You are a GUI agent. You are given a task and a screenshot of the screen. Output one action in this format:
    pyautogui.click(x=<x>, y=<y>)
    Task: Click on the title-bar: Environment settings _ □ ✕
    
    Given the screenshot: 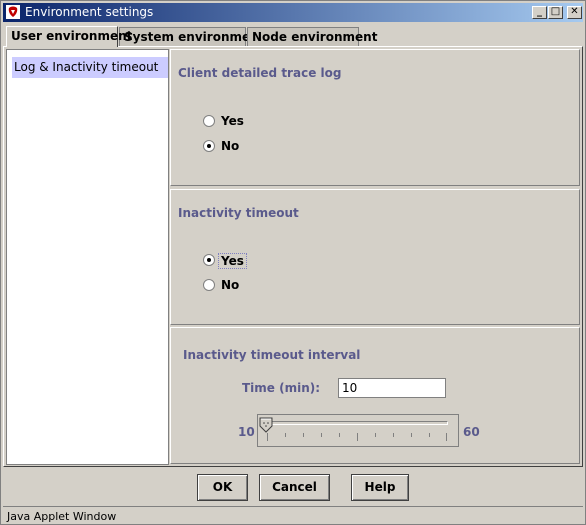 What is the action you would take?
    pyautogui.click(x=293, y=12)
    